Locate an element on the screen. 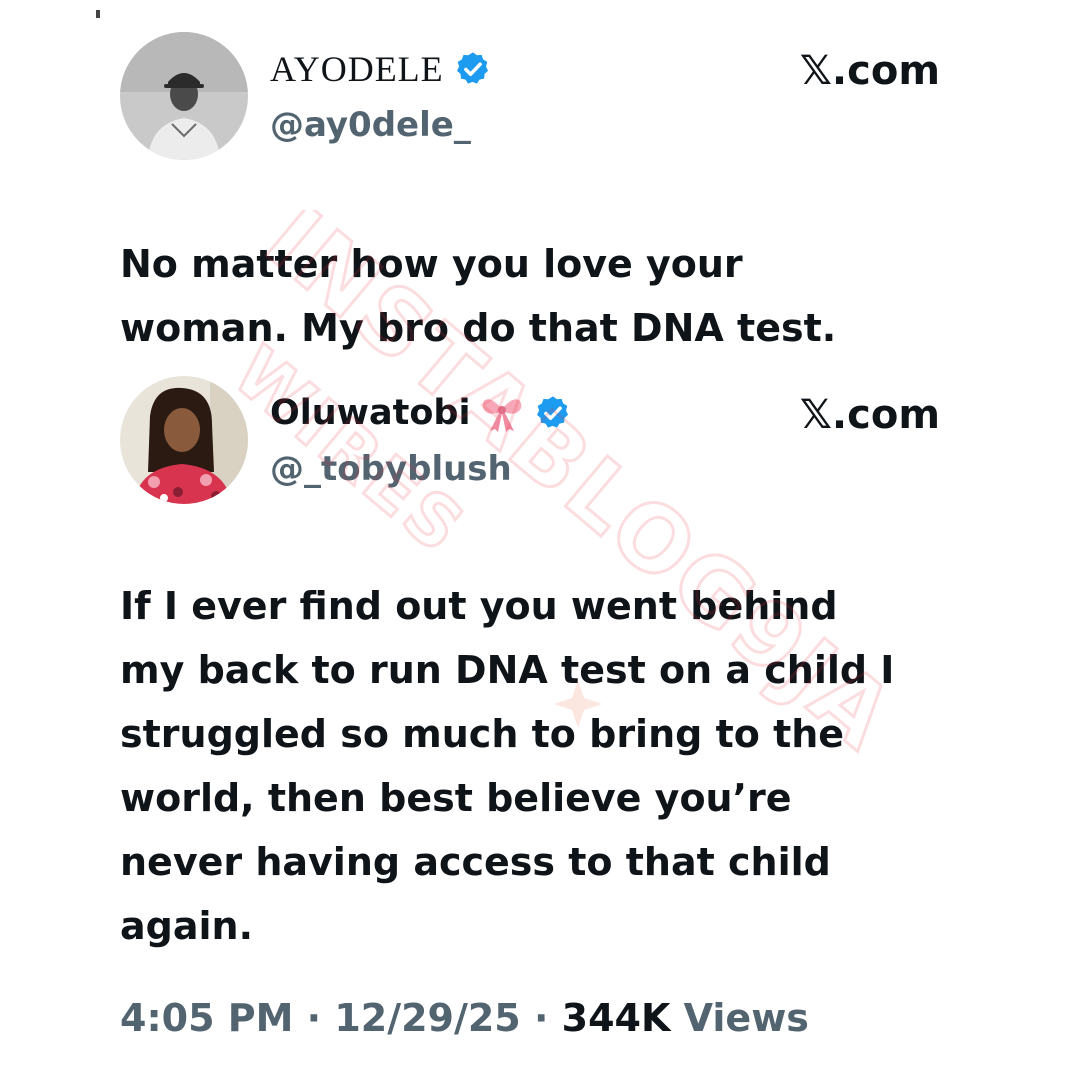 The width and height of the screenshot is (1080, 1080). avatar-ayodele-image is located at coordinates (184, 96).